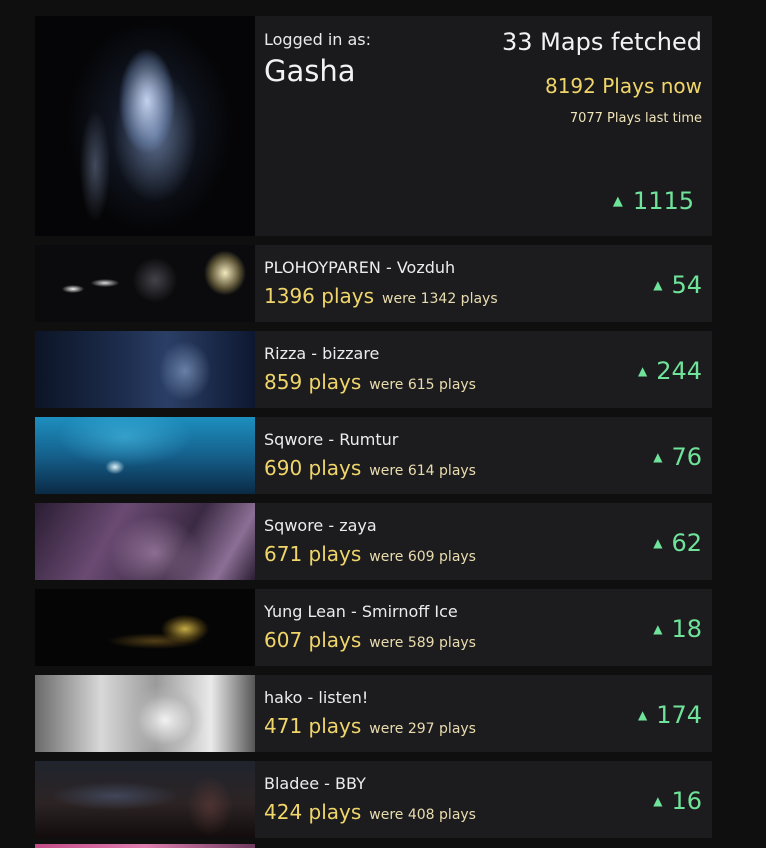 Image resolution: width=766 pixels, height=848 pixels. What do you see at coordinates (686, 801) in the screenshot?
I see `map-delta-value: 16` at bounding box center [686, 801].